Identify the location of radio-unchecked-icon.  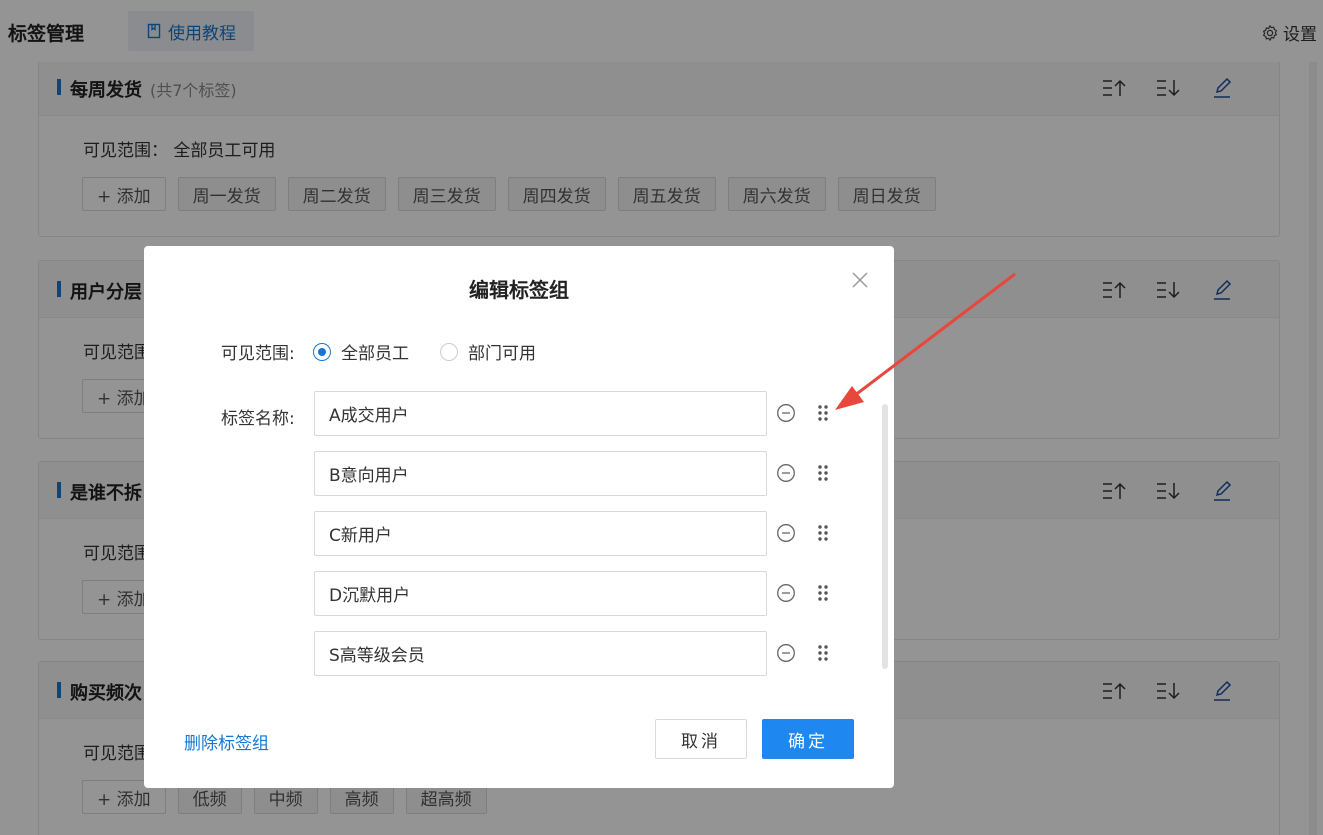
(449, 351).